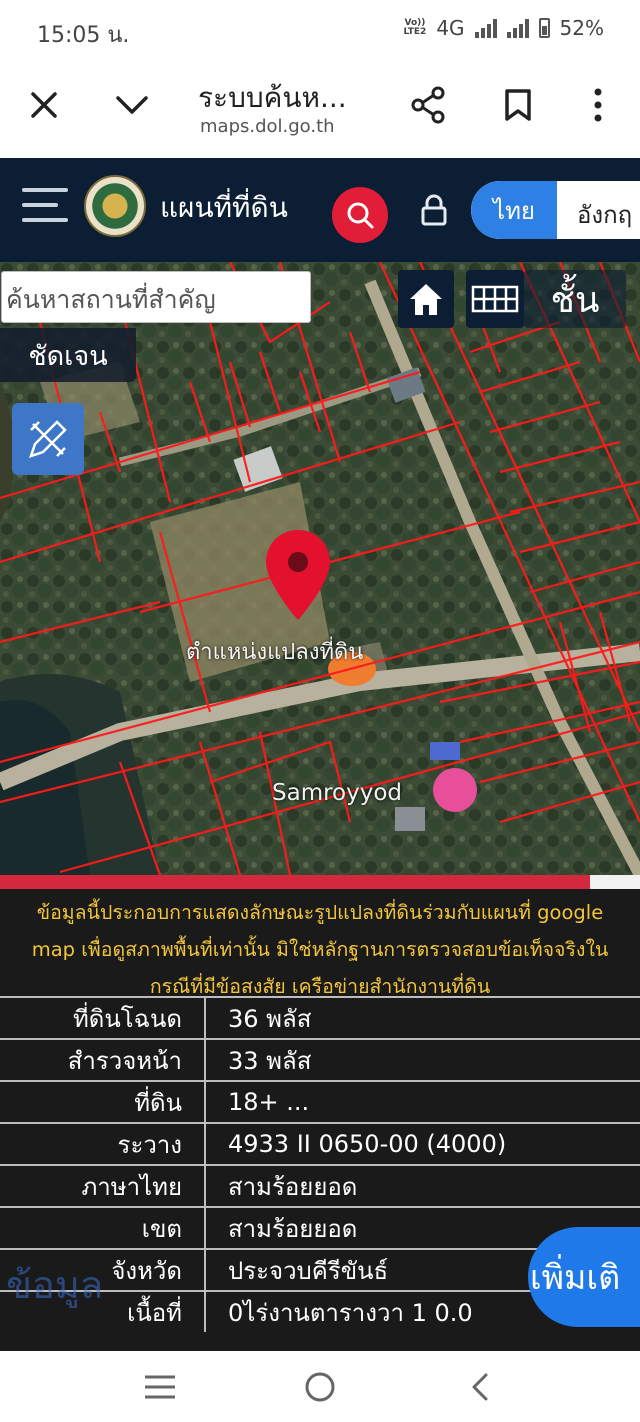  What do you see at coordinates (320, 882) in the screenshot?
I see `map-progress-bar` at bounding box center [320, 882].